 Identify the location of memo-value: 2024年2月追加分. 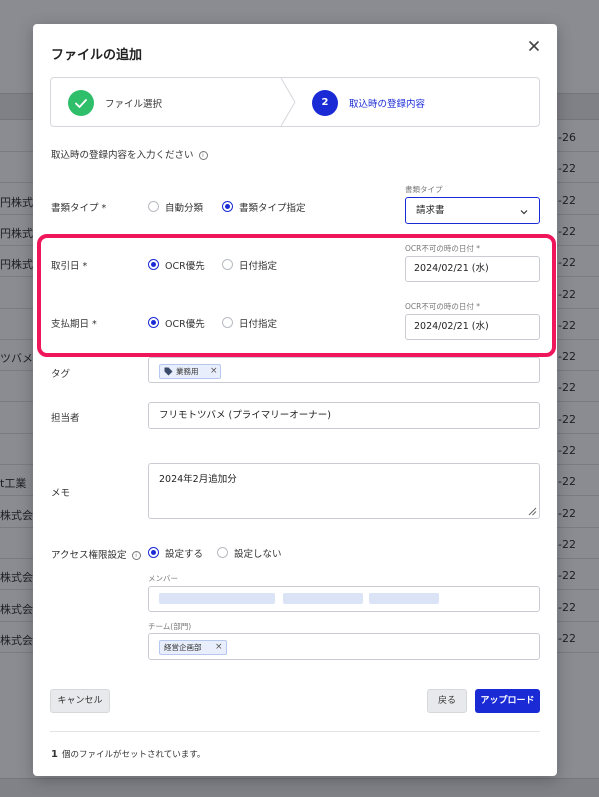
(198, 479).